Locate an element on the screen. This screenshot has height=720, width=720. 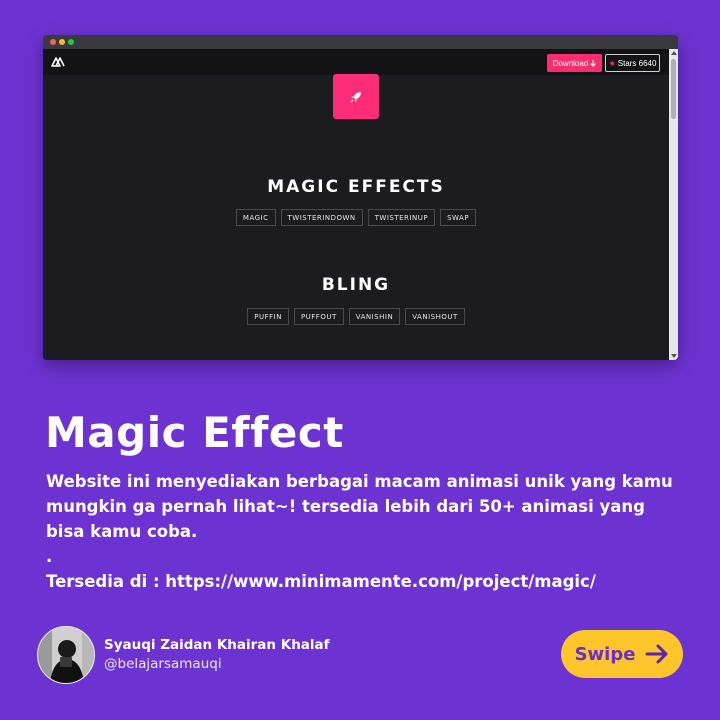
magic-effects-tags: MAGIC TWISTERINDOWN TWISTERINUP SWAP is located at coordinates (356, 217).